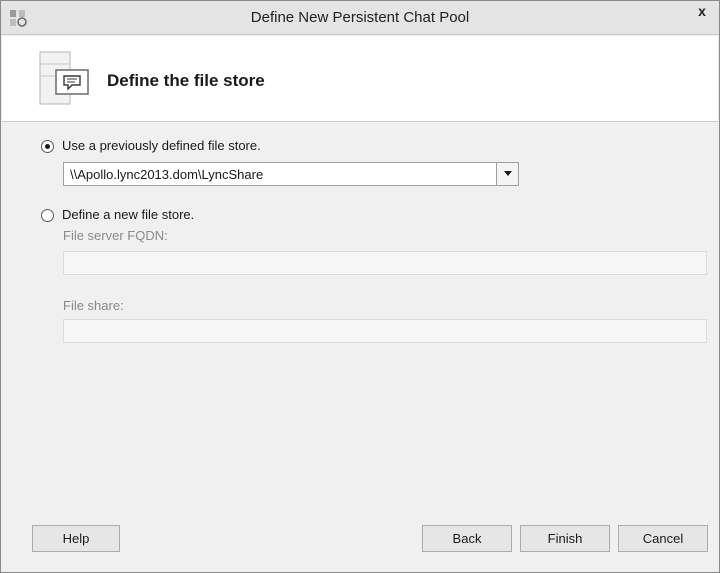  Describe the element at coordinates (47, 215) in the screenshot. I see `define-new-radio` at that location.